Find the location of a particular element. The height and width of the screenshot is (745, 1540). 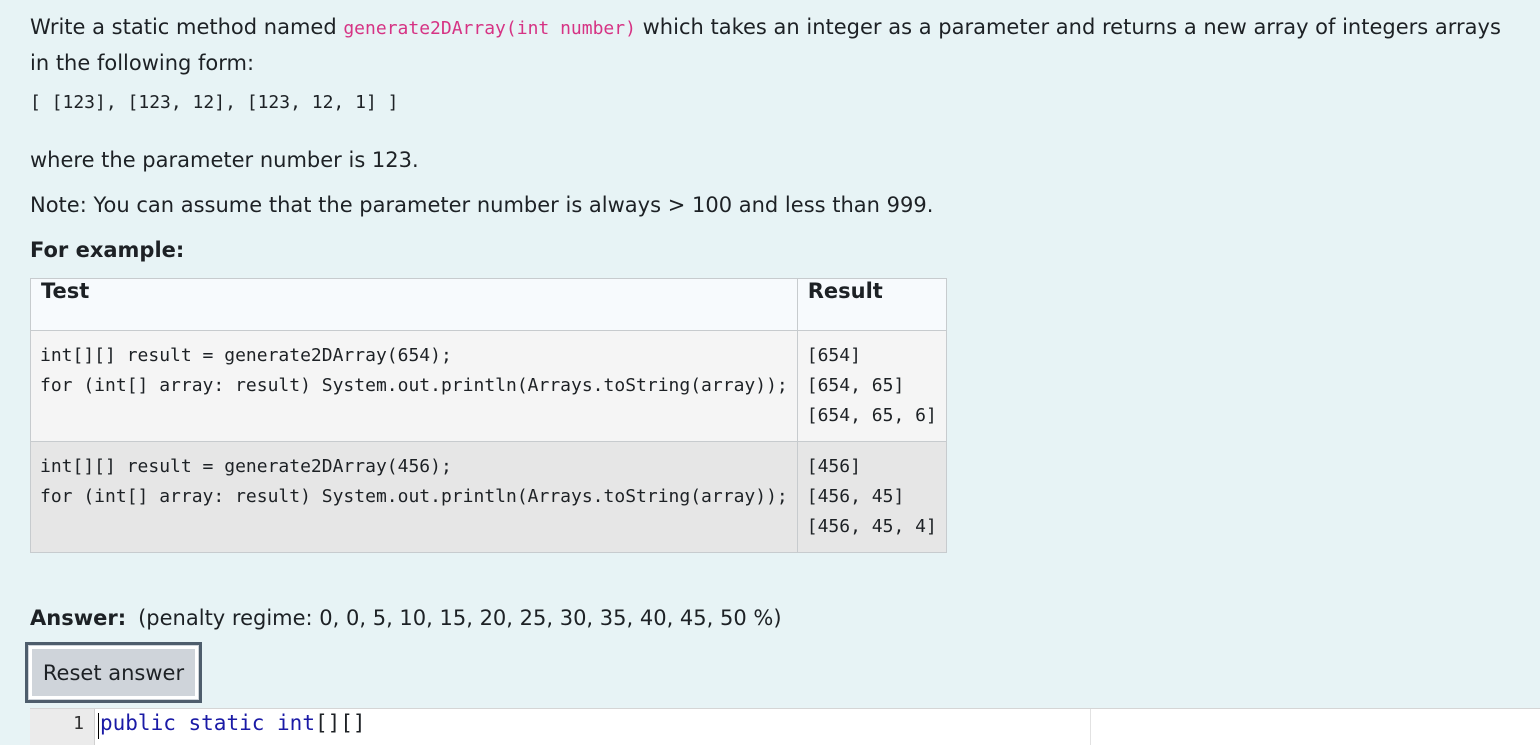

header-result: Result is located at coordinates (871, 304).